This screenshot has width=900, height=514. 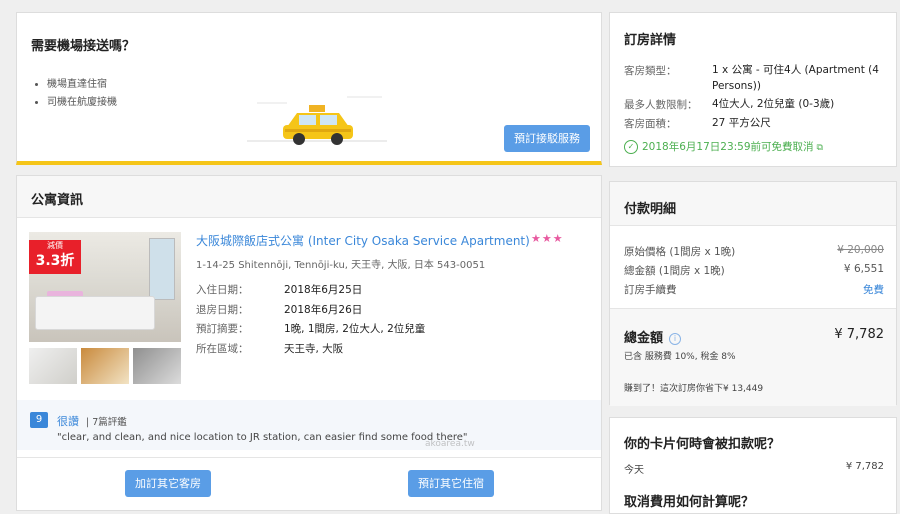 I want to click on booking-info-row: 退房日期： 2018年6月26日, so click(x=310, y=310).